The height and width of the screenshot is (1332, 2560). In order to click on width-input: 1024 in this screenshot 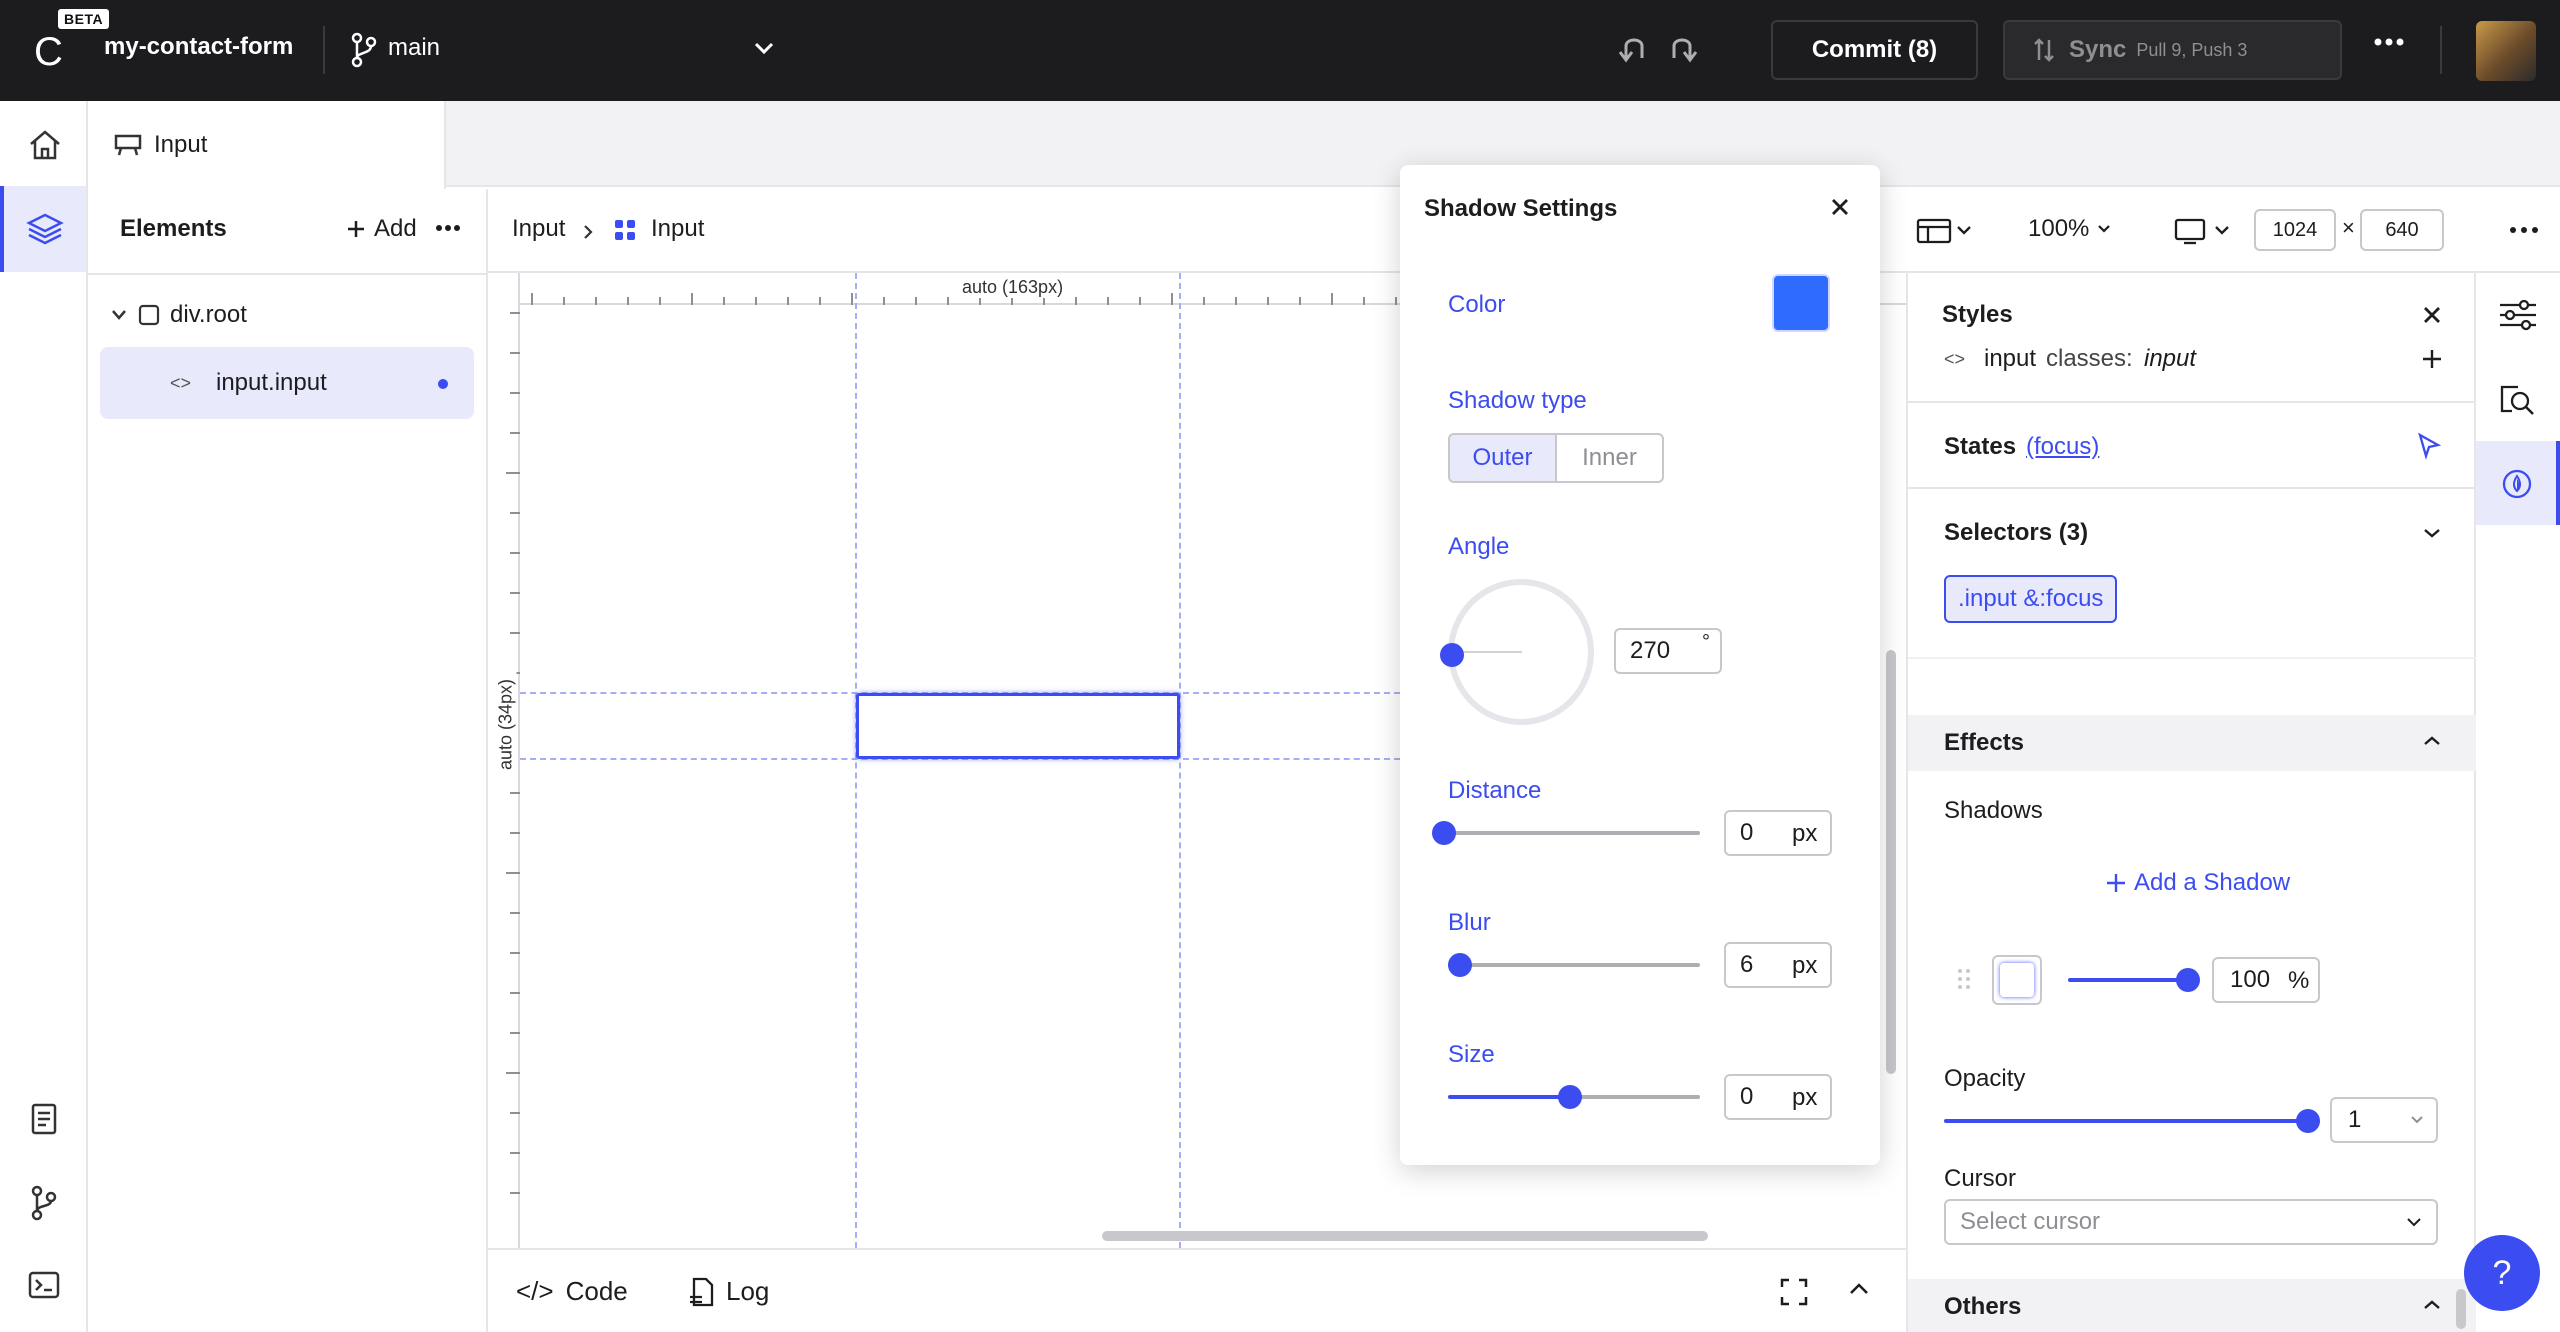, I will do `click(2295, 230)`.